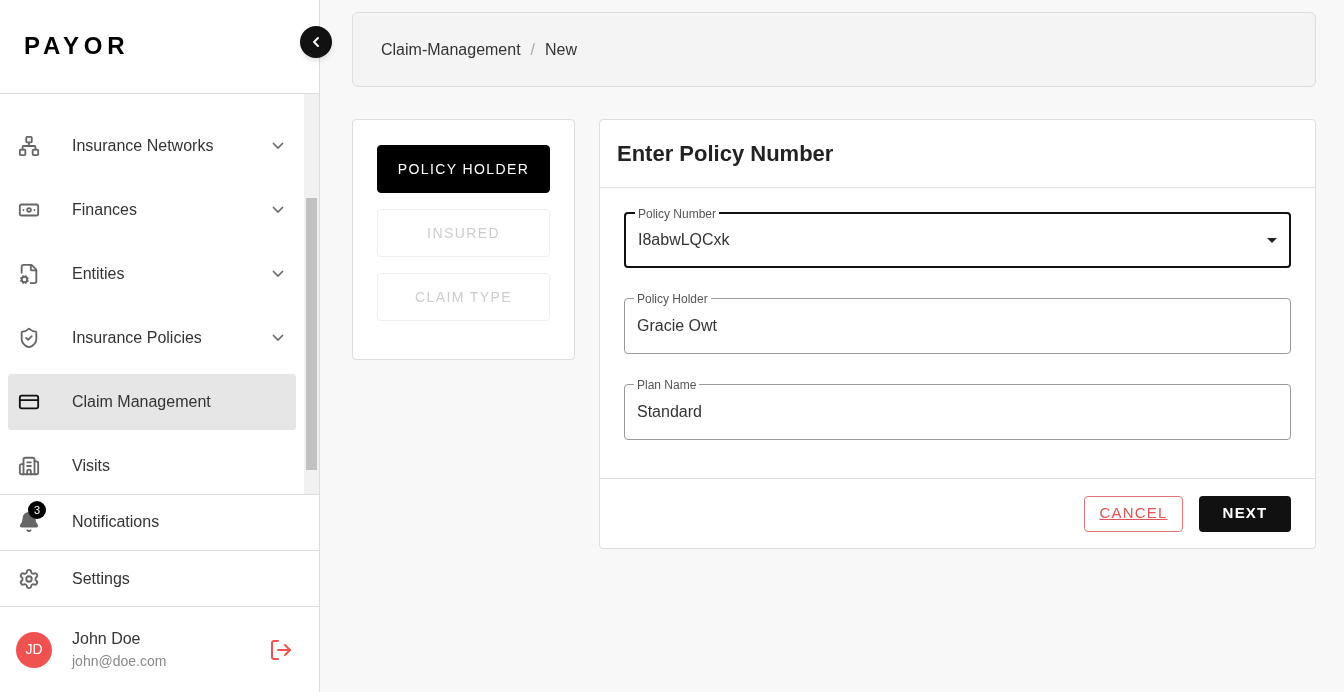 This screenshot has height=692, width=1344. Describe the element at coordinates (120, 662) in the screenshot. I see `user-email: john@doe.com` at that location.